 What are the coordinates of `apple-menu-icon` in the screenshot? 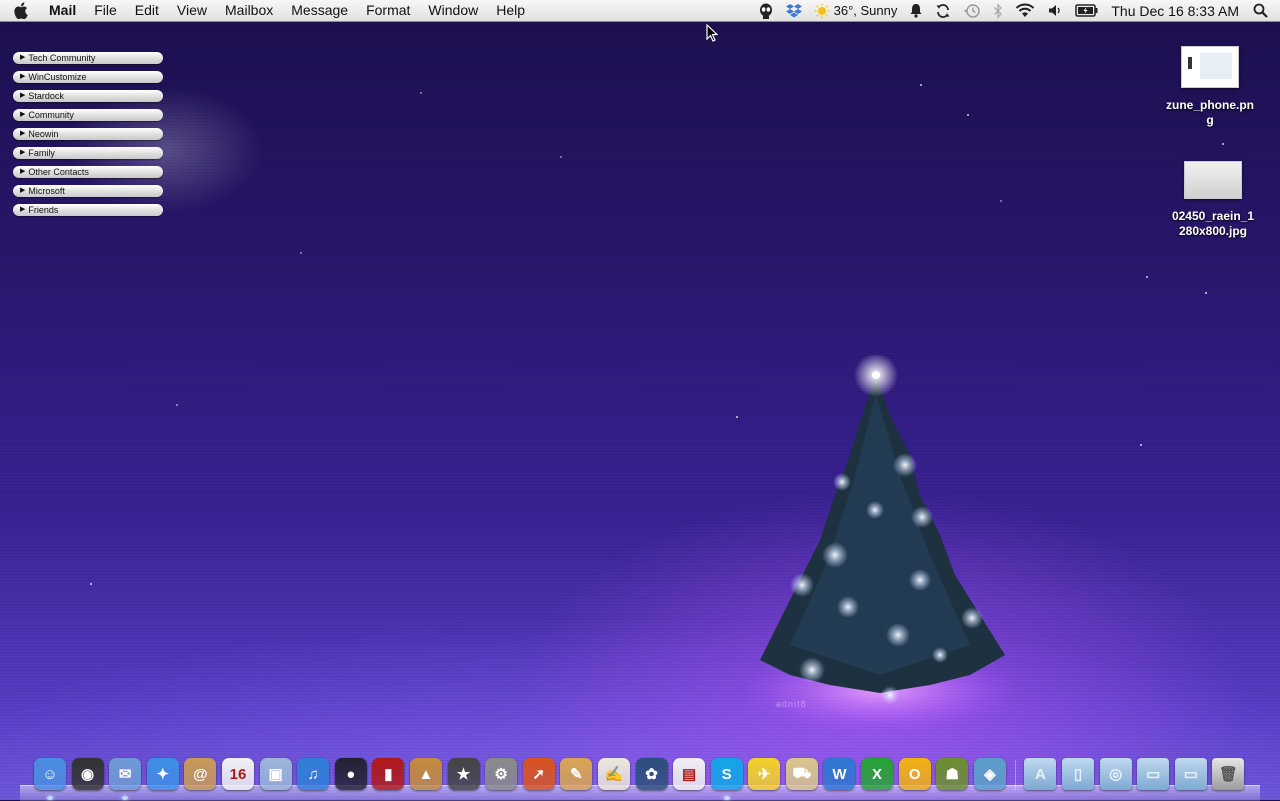 It's located at (20, 10).